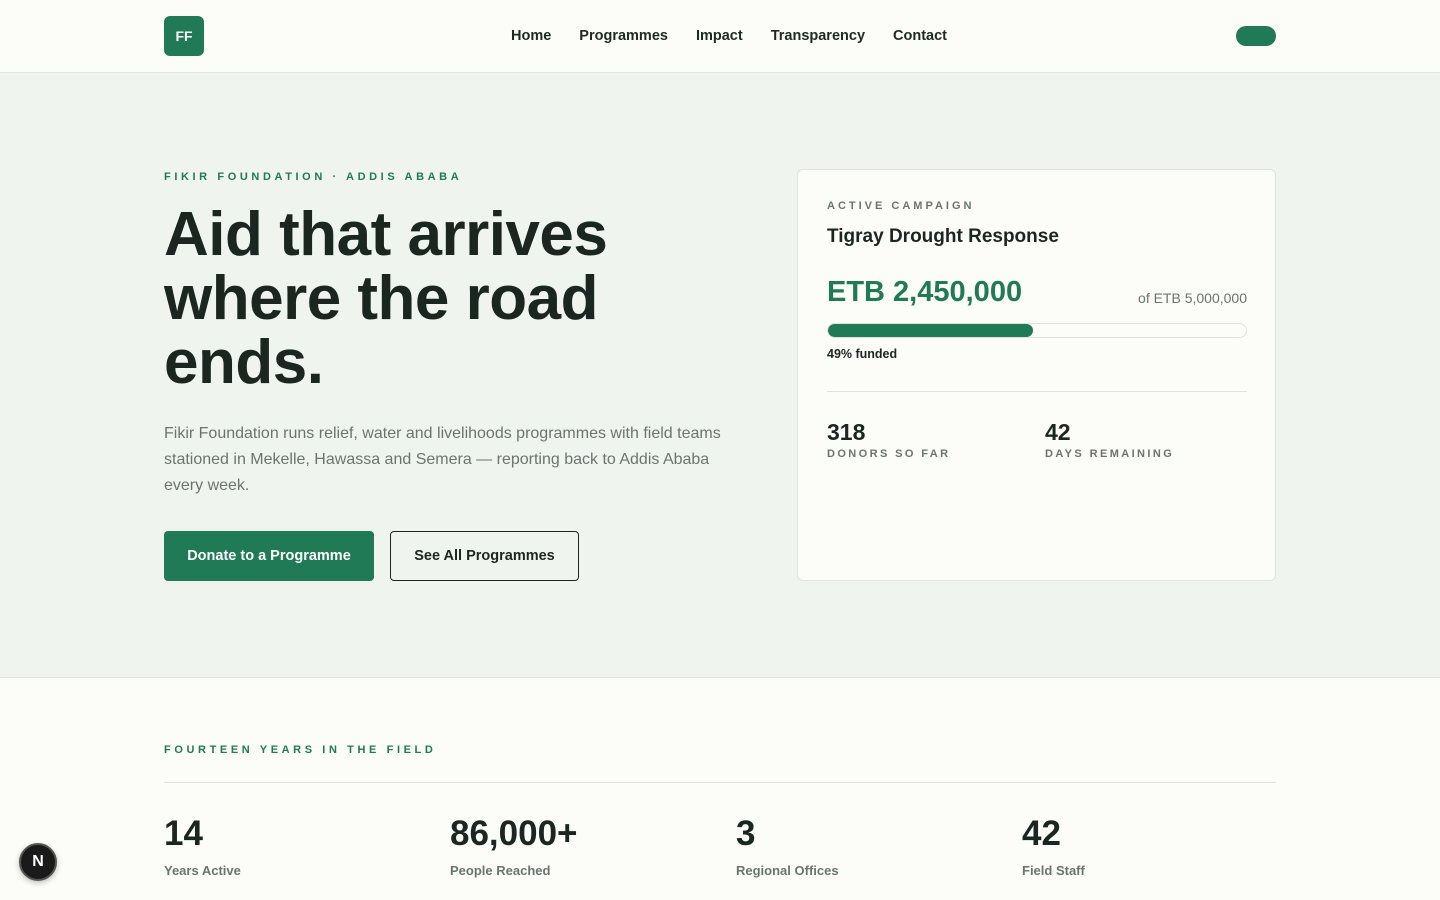 The width and height of the screenshot is (1440, 900). Describe the element at coordinates (862, 354) in the screenshot. I see `funded-label: 49% funded` at that location.